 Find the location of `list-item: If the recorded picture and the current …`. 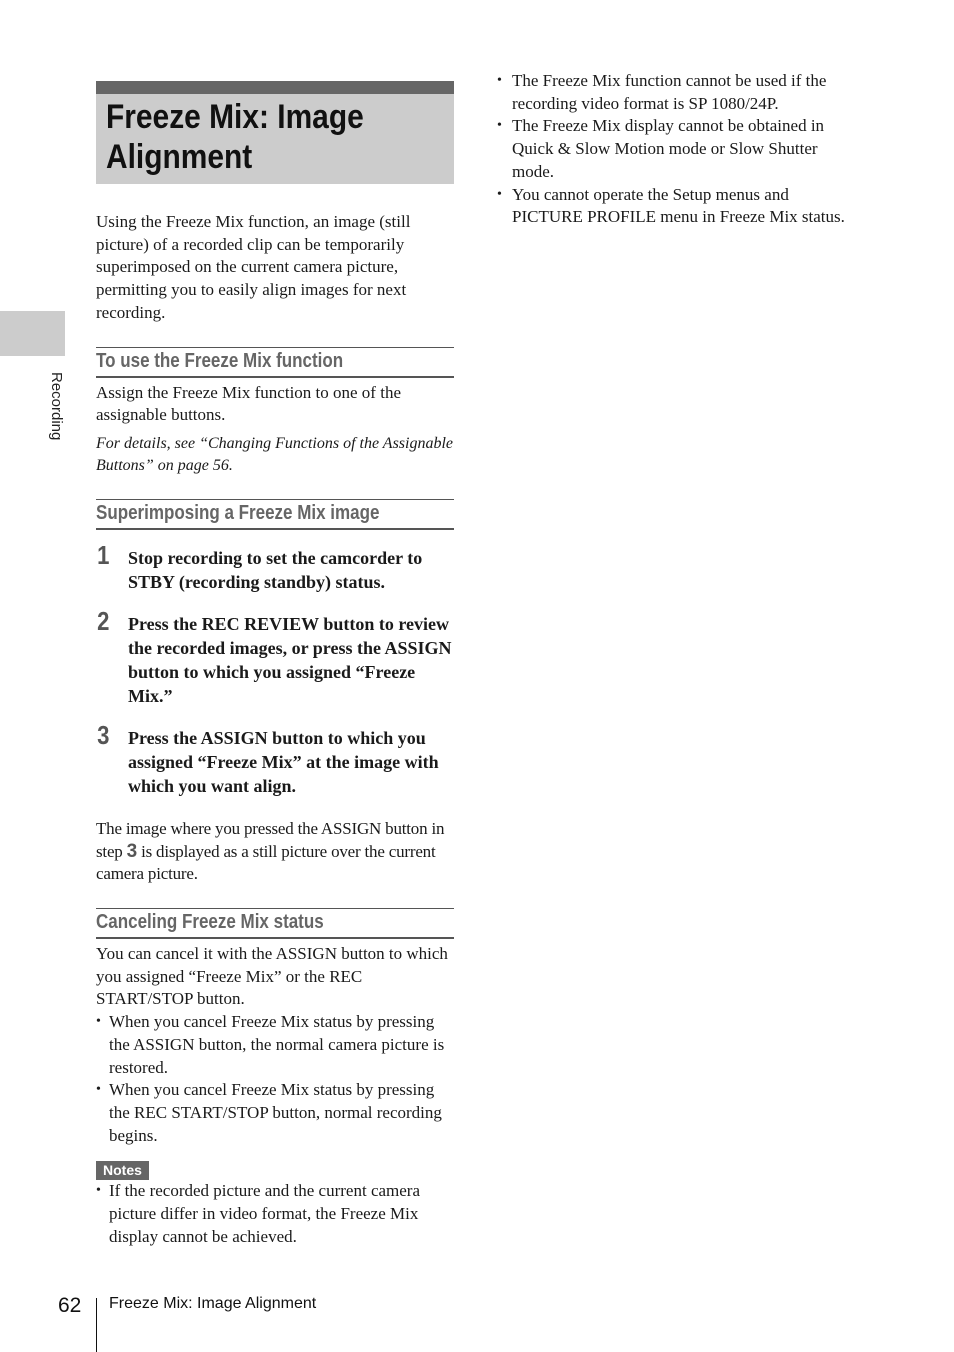

list-item: If the recorded picture and the current … is located at coordinates (275, 1214).